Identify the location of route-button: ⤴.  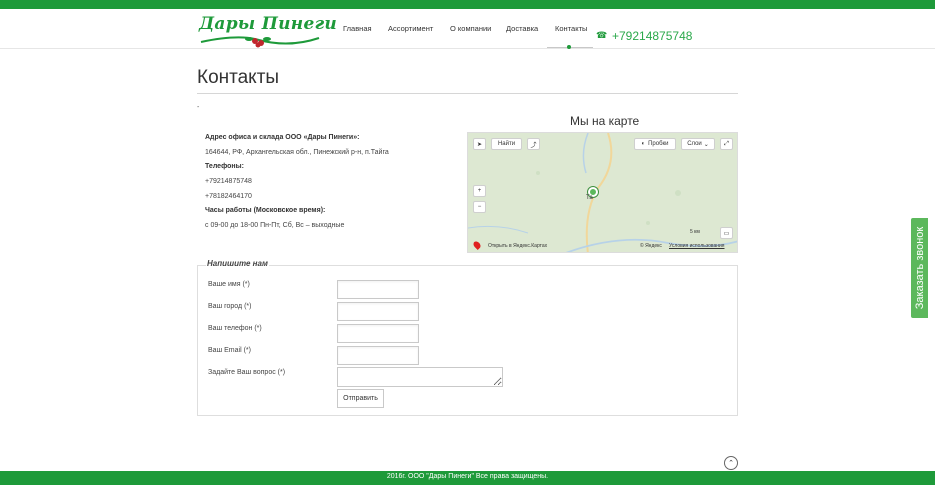
(533, 144).